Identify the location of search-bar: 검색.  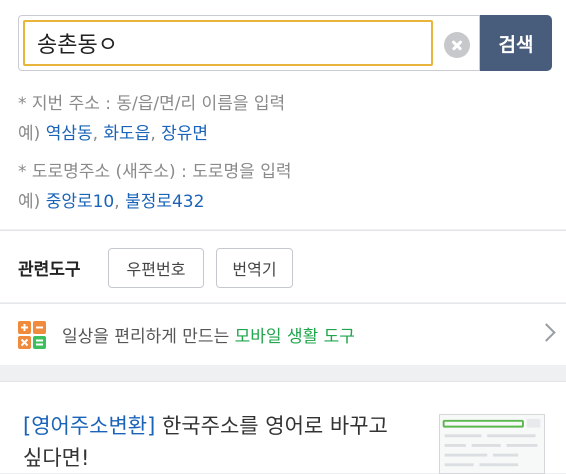
(285, 43).